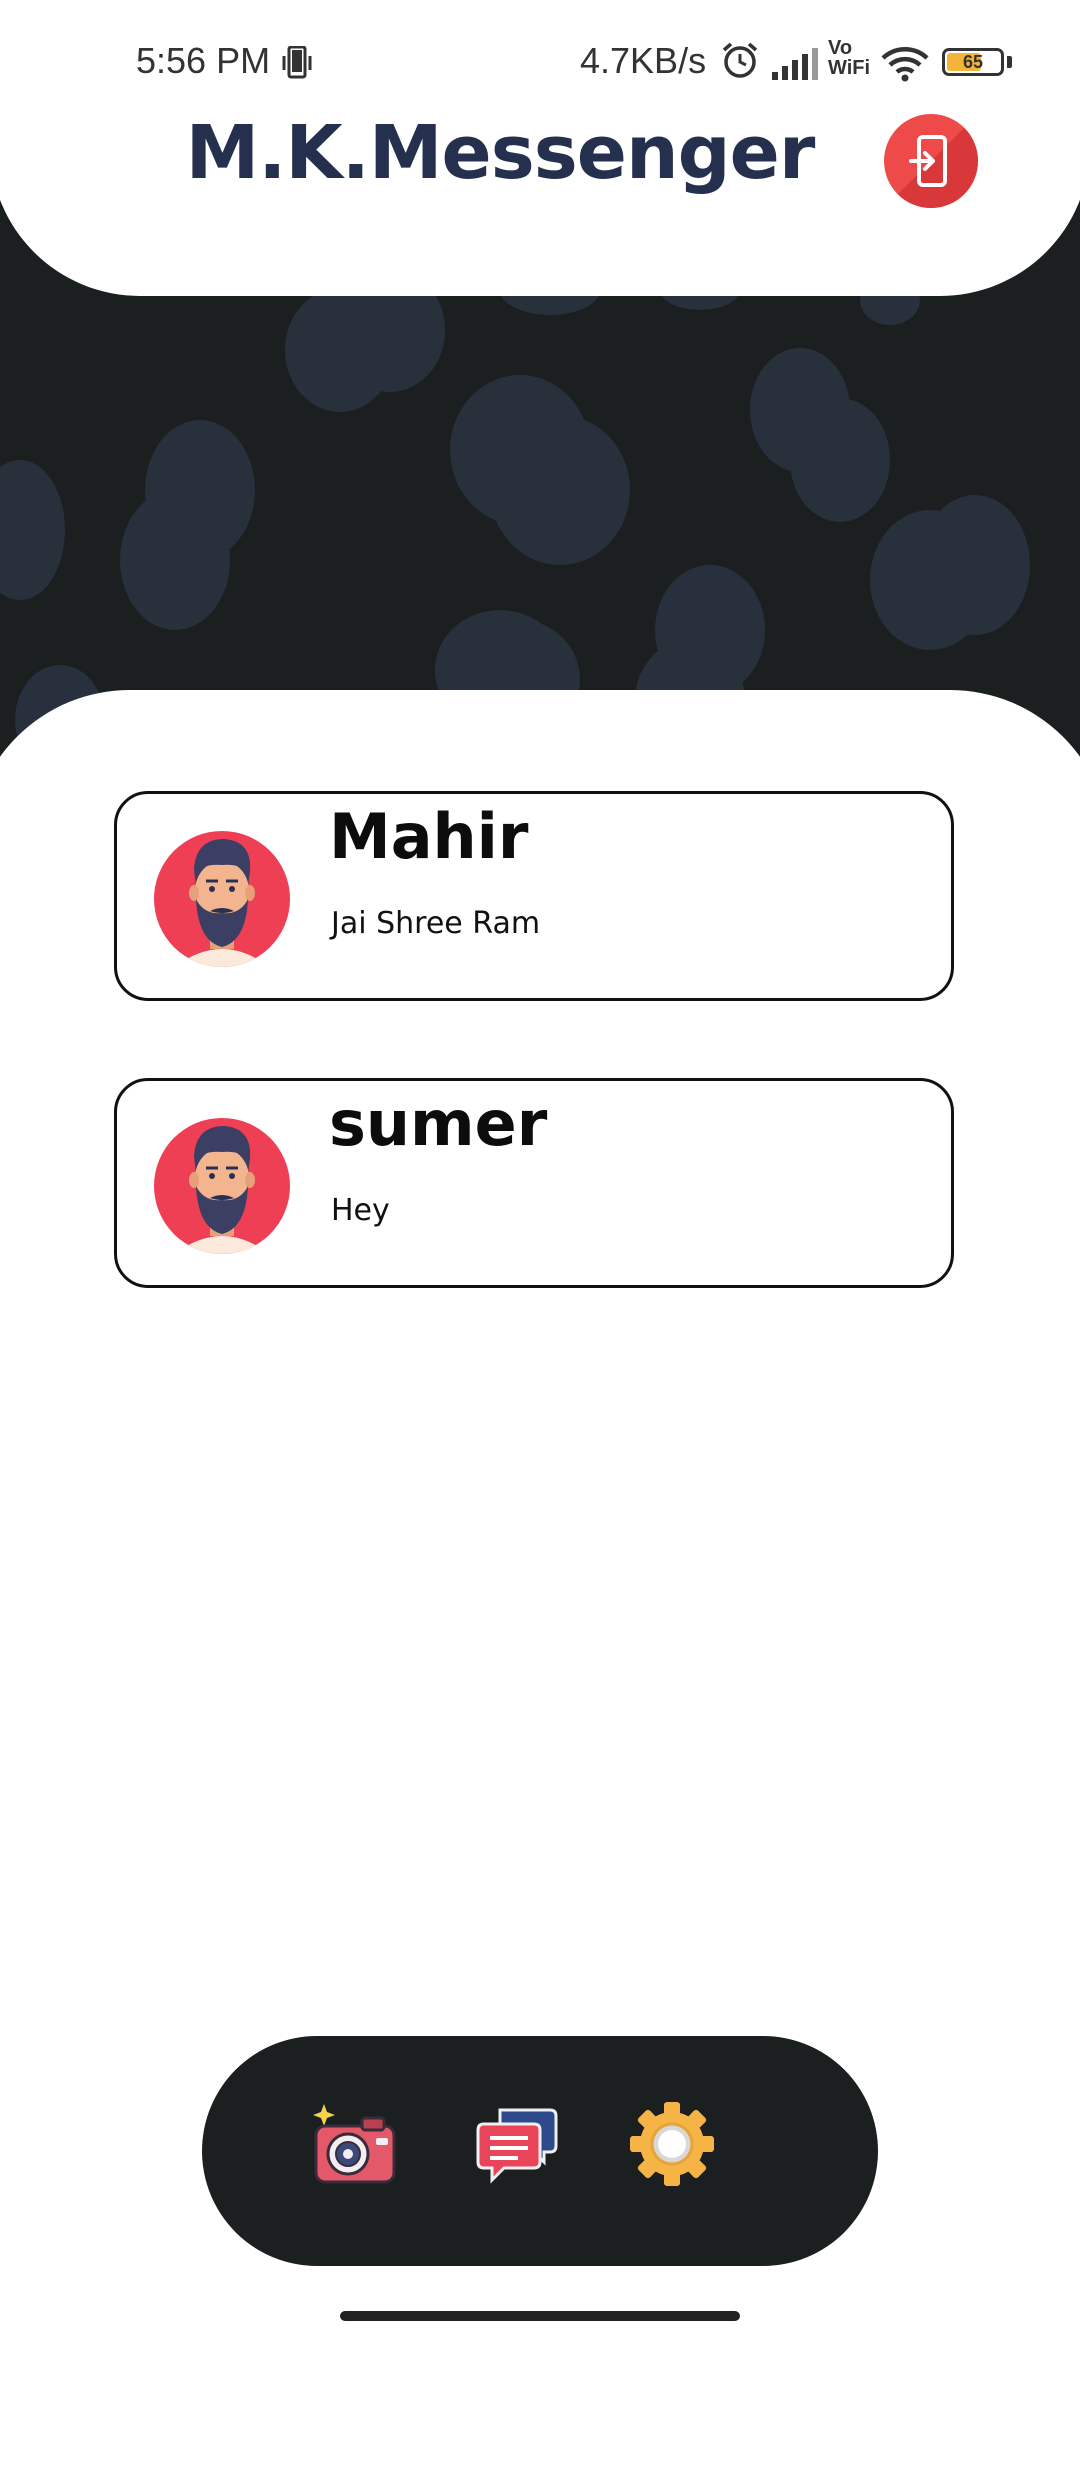 Image resolution: width=1080 pixels, height=2490 pixels. What do you see at coordinates (740, 60) in the screenshot?
I see `alarm-icon` at bounding box center [740, 60].